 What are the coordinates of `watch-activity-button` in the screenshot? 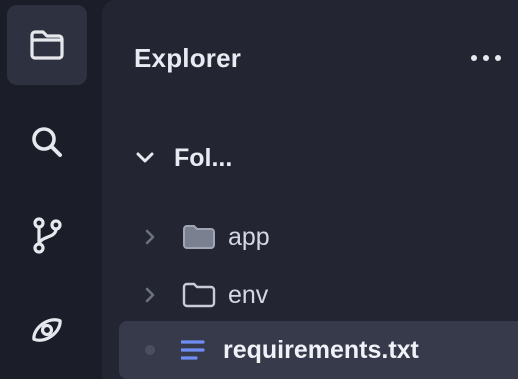 It's located at (47, 330).